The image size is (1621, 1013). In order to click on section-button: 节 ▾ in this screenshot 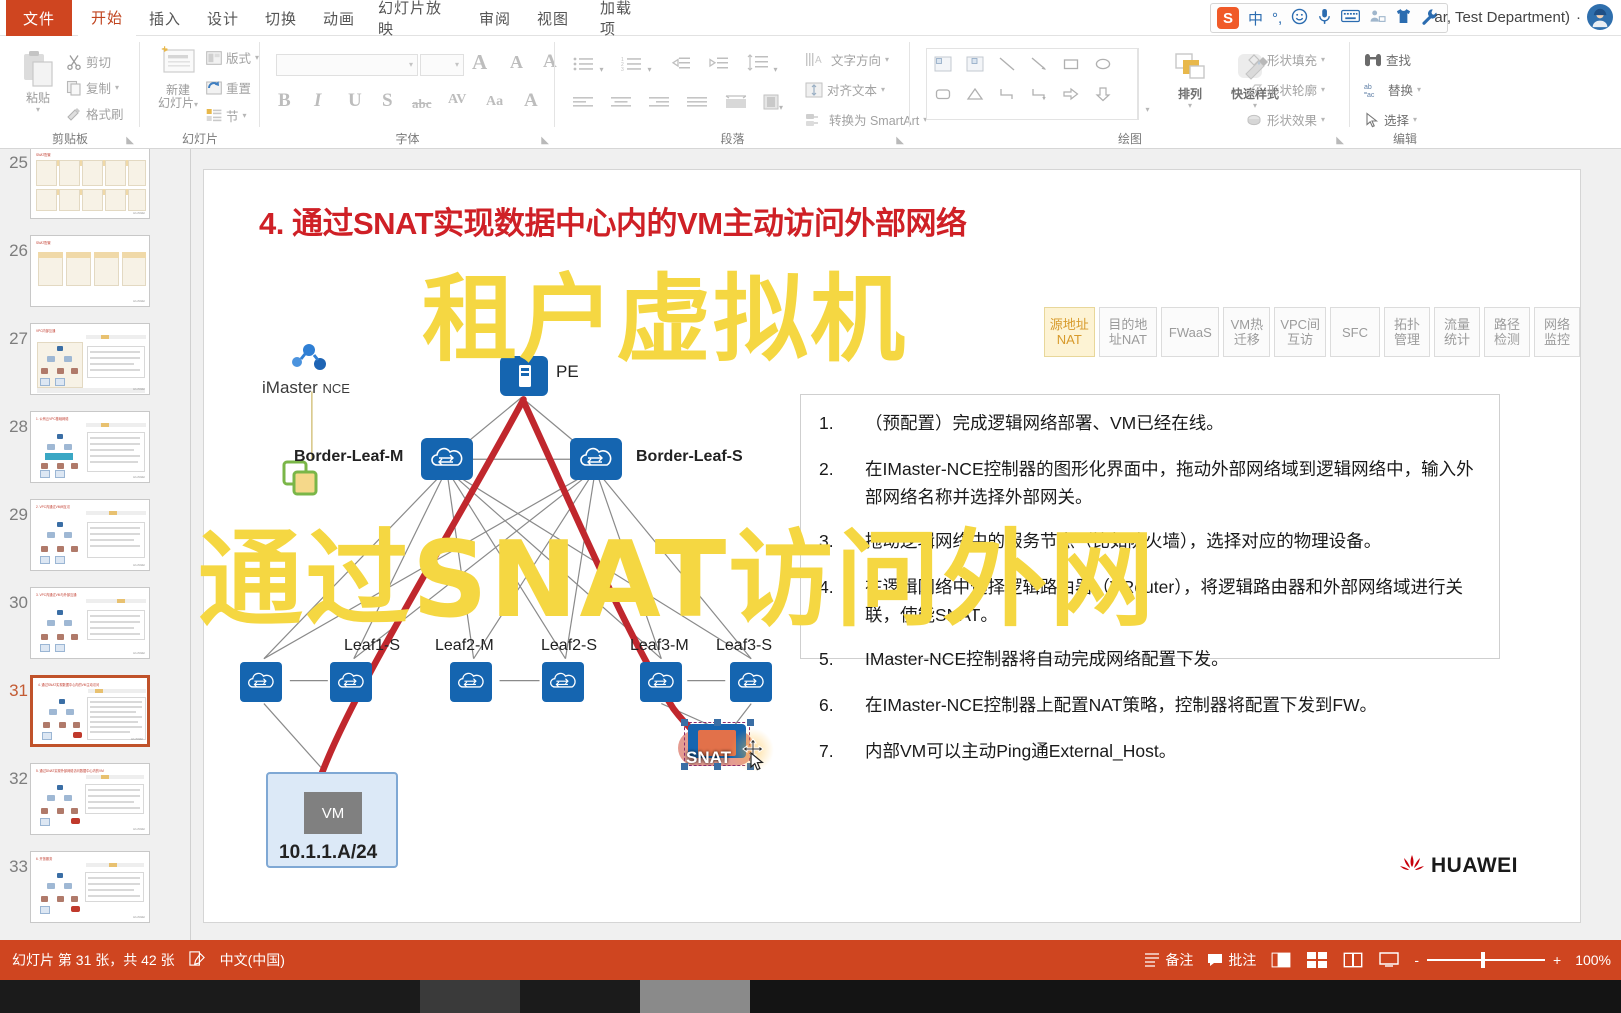, I will do `click(226, 115)`.